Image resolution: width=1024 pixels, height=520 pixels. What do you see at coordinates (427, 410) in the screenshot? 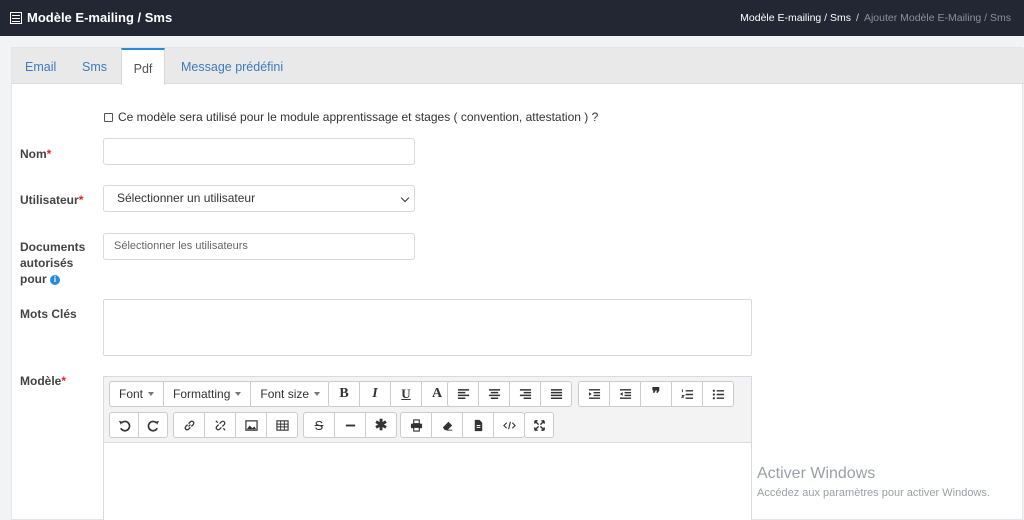
I see `editor-toolbar: Font Formatting Font size B I U A ❞ S ✱` at bounding box center [427, 410].